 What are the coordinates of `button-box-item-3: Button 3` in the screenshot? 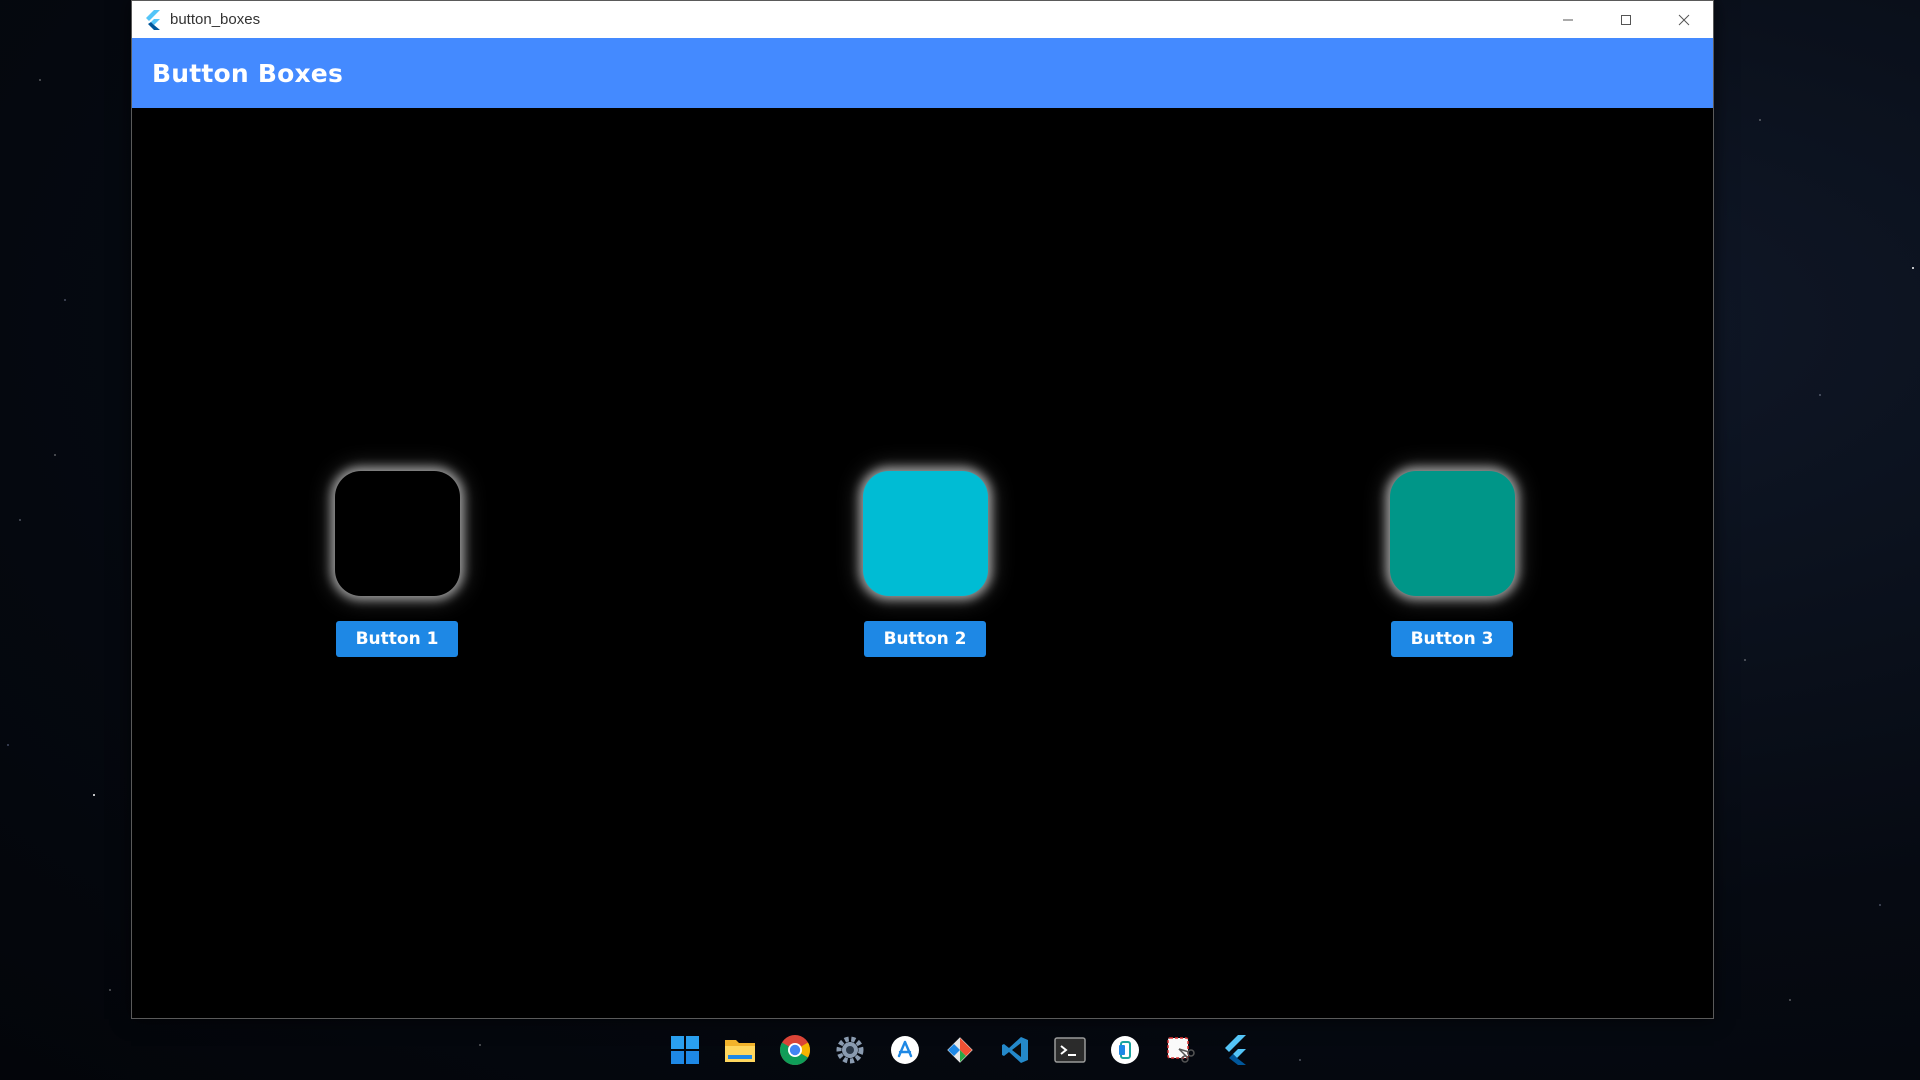 It's located at (1452, 564).